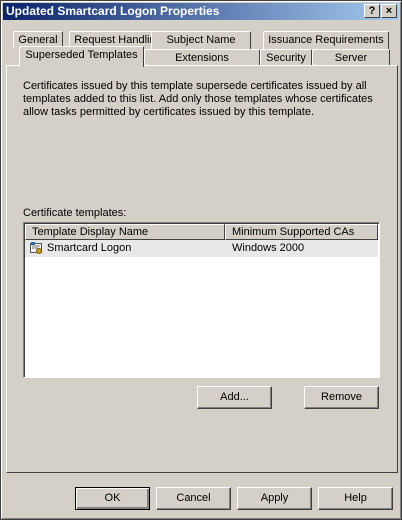 Image resolution: width=402 pixels, height=520 pixels. What do you see at coordinates (268, 248) in the screenshot?
I see `minimum-ca-cell: Windows 2000` at bounding box center [268, 248].